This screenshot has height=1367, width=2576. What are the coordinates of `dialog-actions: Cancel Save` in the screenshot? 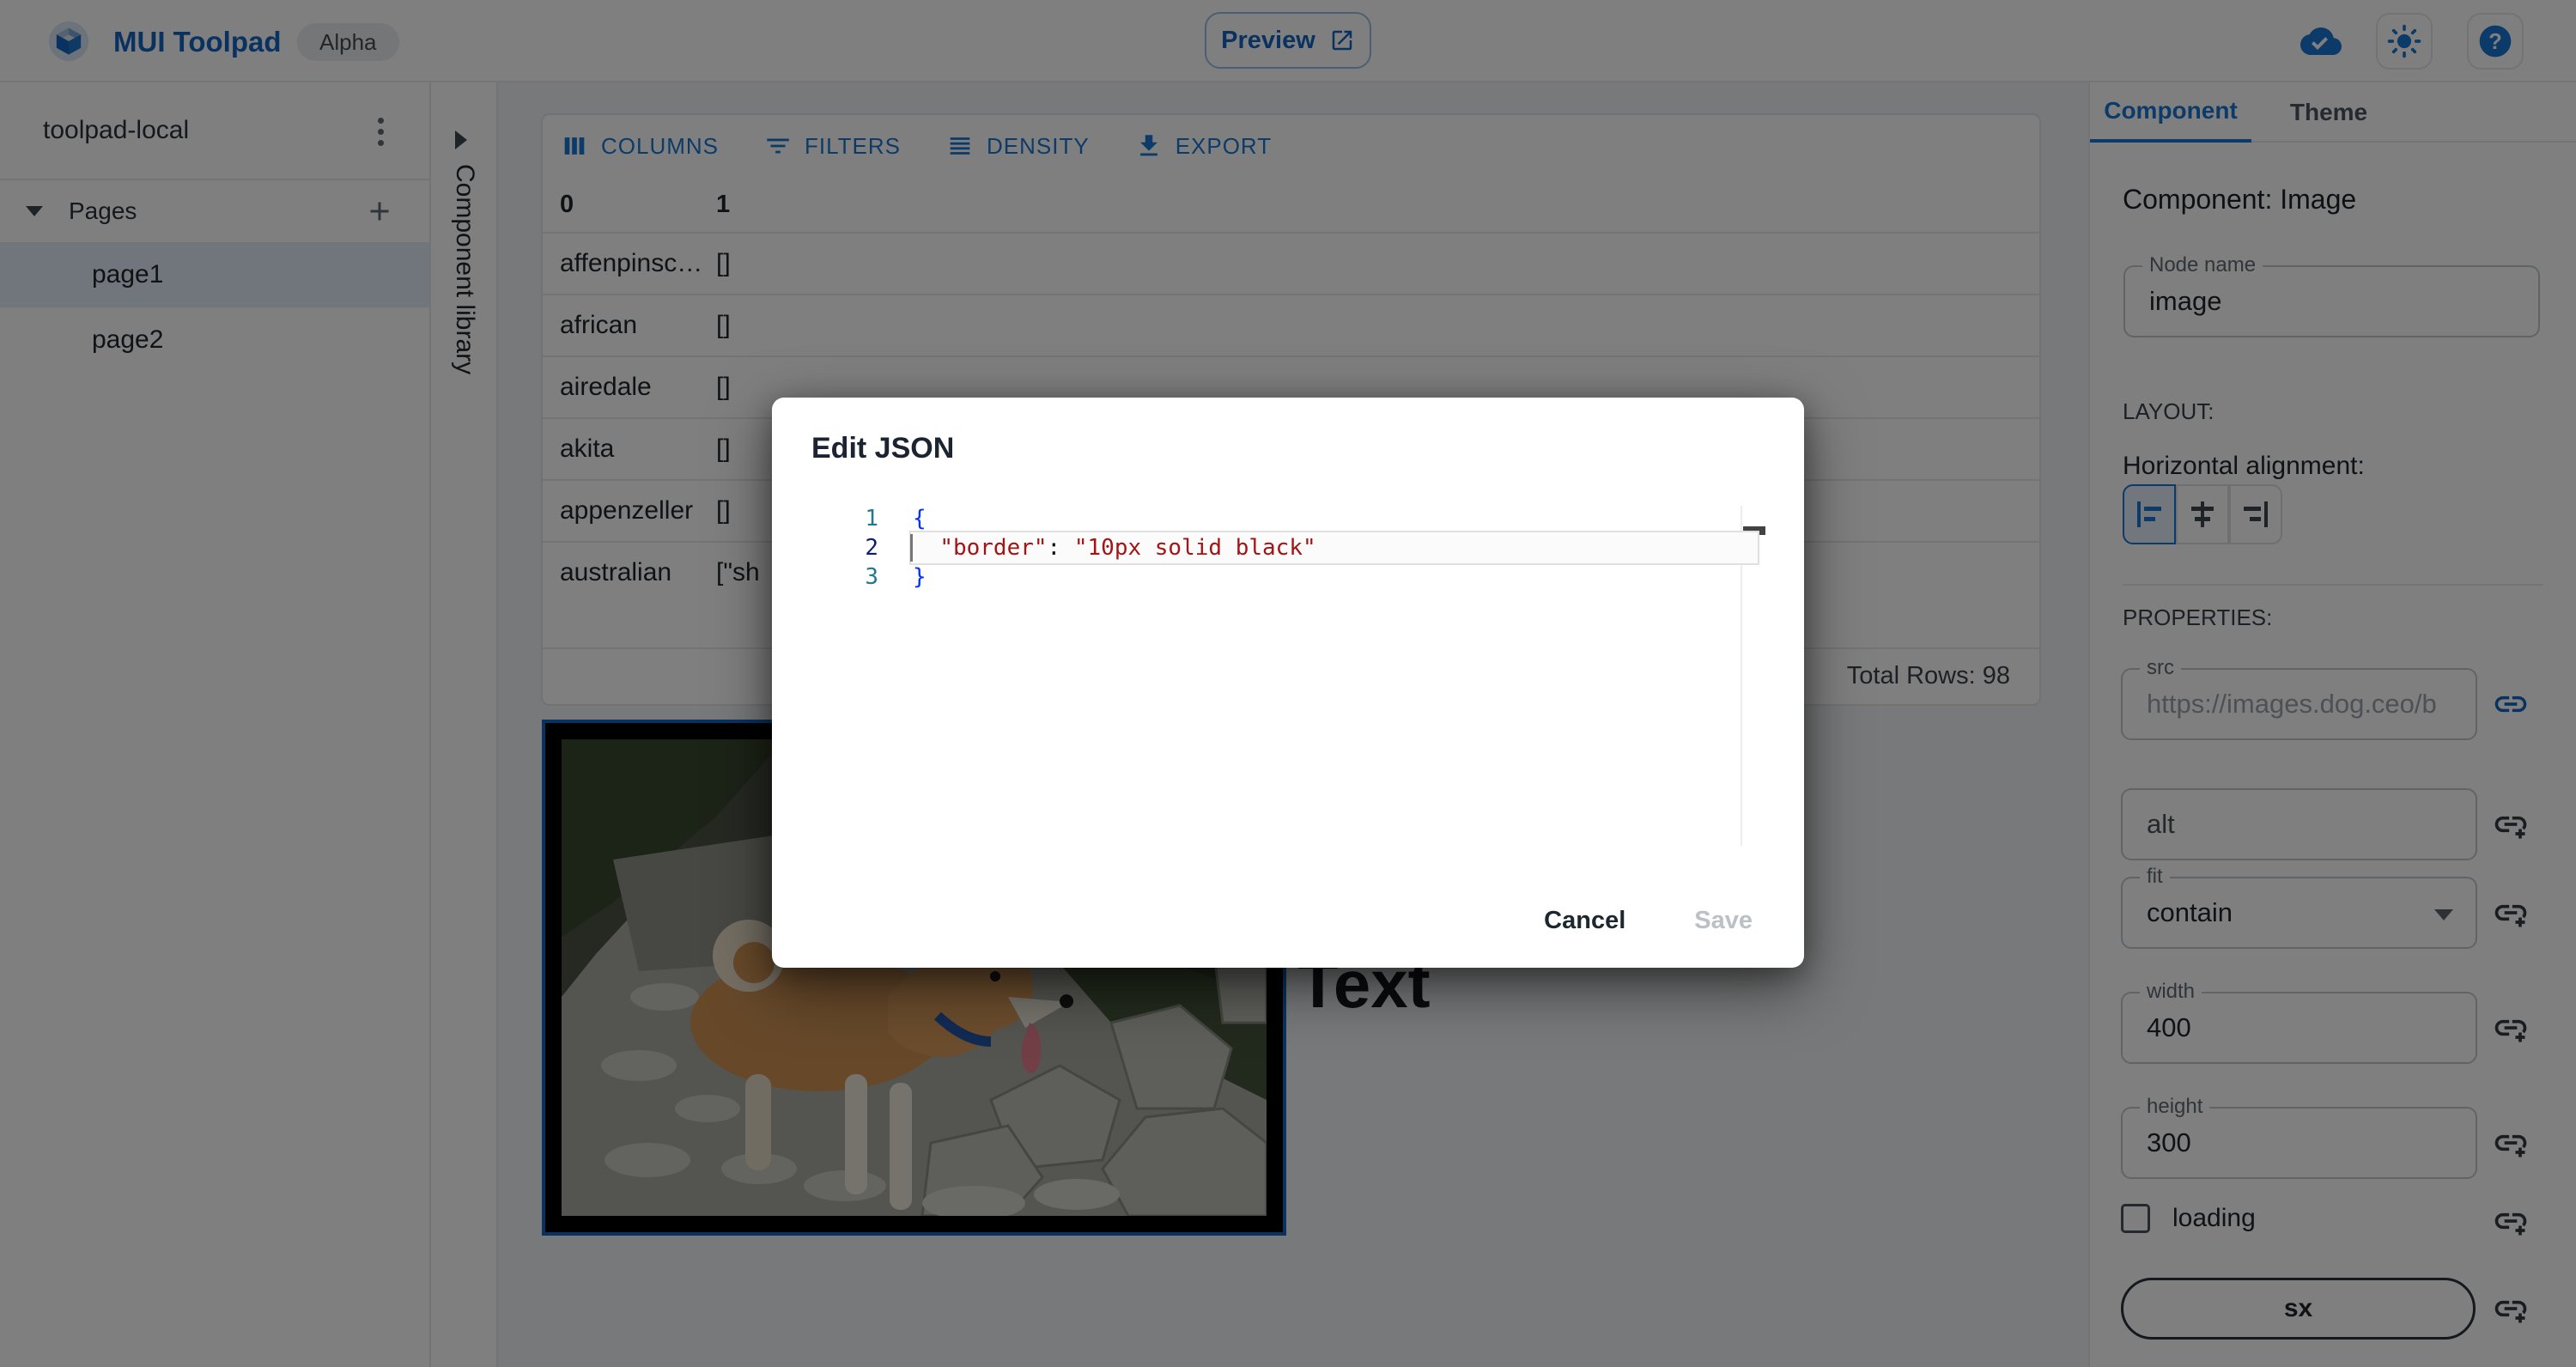 It's located at (1648, 920).